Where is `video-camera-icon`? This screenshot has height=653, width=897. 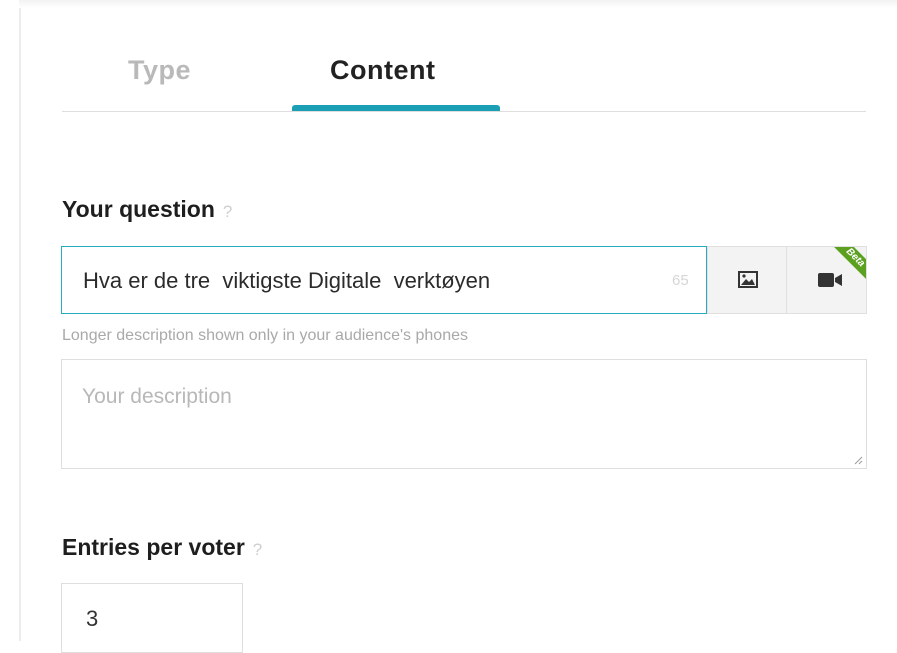 video-camera-icon is located at coordinates (830, 280).